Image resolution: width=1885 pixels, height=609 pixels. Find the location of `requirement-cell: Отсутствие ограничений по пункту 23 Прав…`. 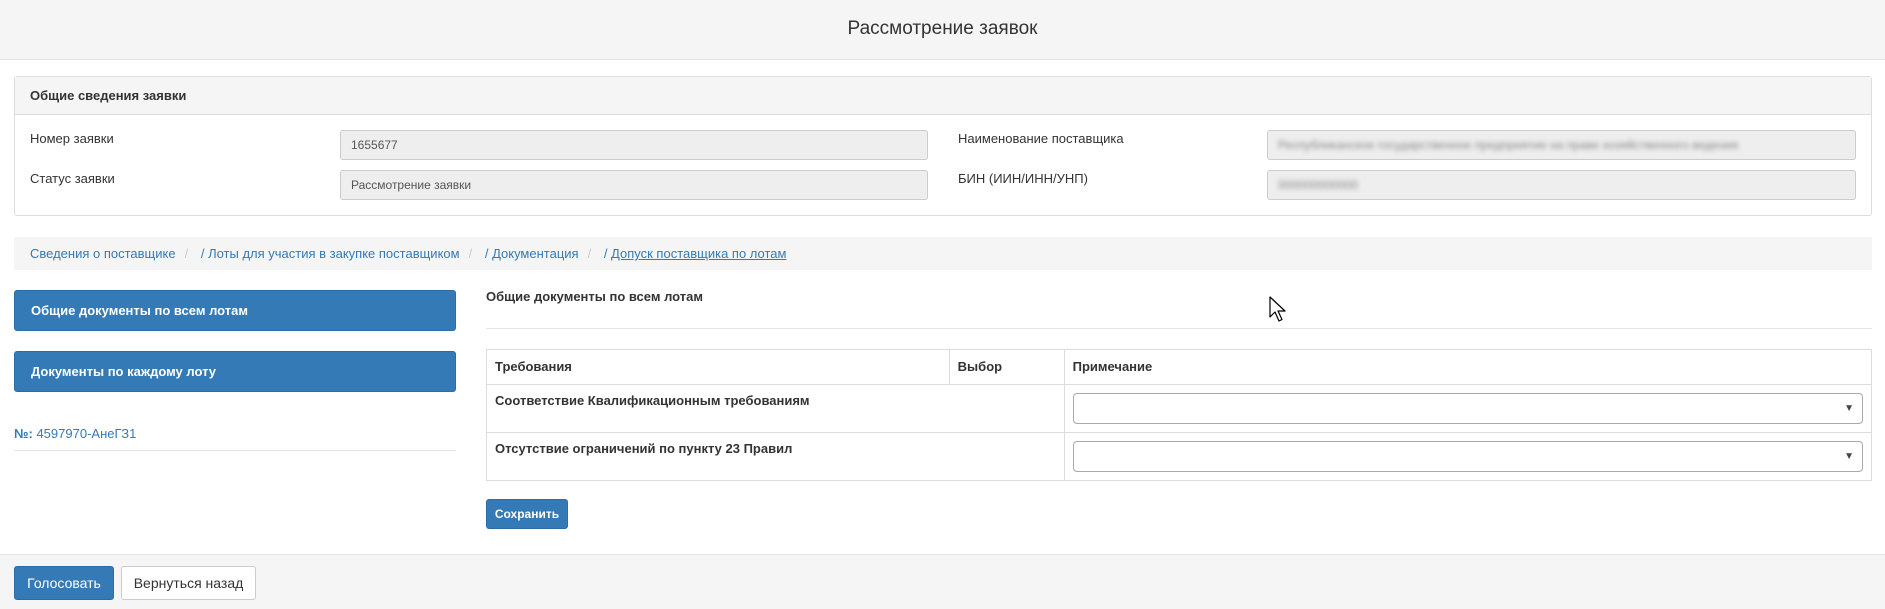

requirement-cell: Отсутствие ограничений по пункту 23 Прав… is located at coordinates (775, 456).